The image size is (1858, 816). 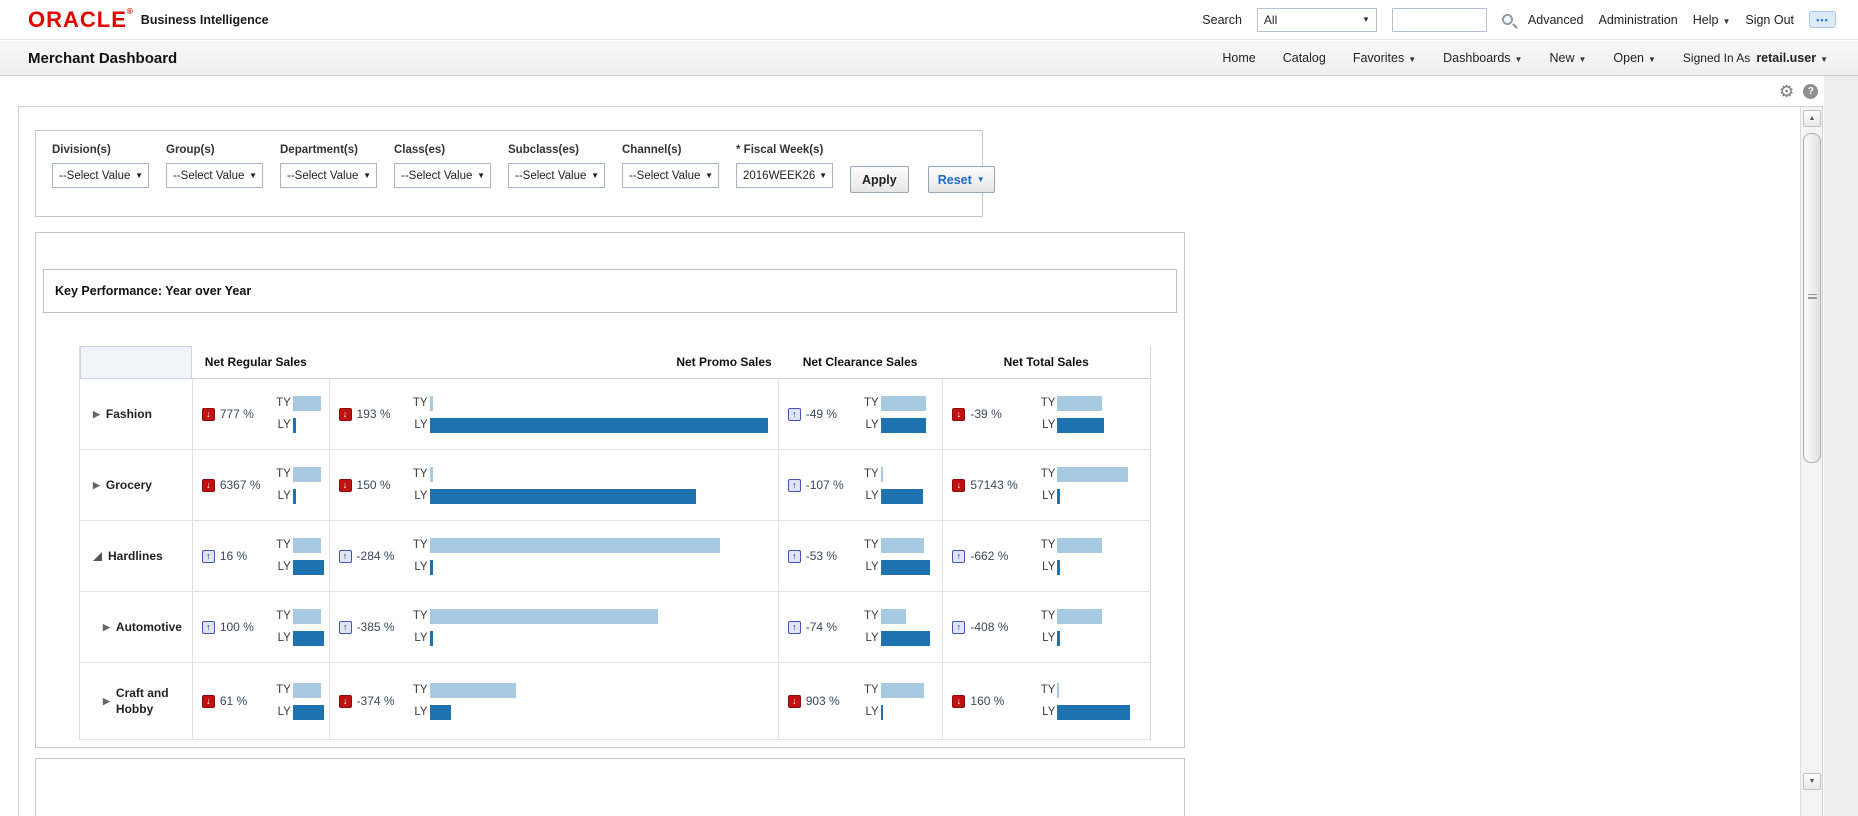 I want to click on category-label: Automotive, so click(x=148, y=626).